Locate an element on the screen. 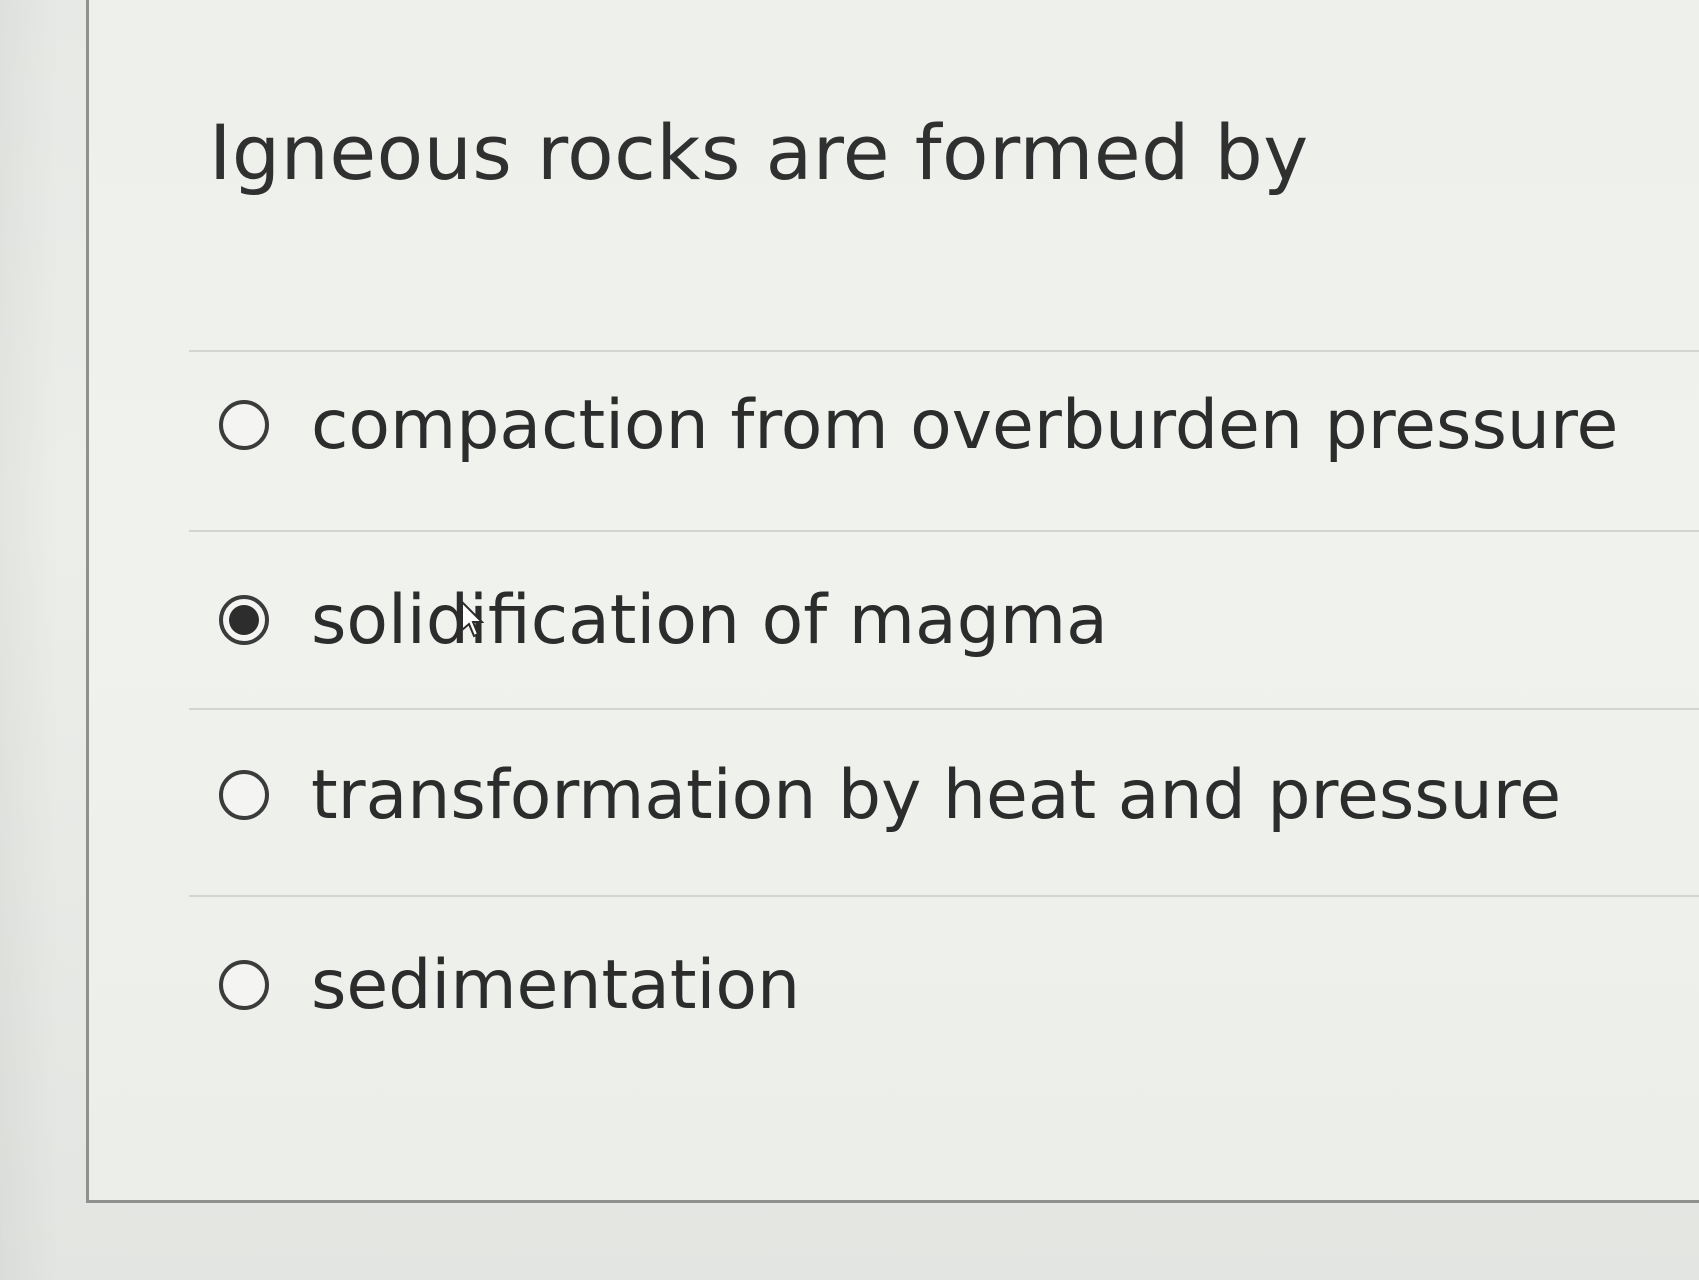 The image size is (1699, 1280). question-text: Igneous rocks are formed by is located at coordinates (759, 152).